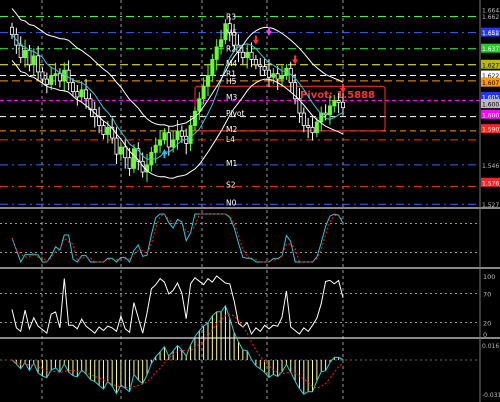  What do you see at coordinates (490, 183) in the screenshot?
I see `axis-tag-label: 1.576` at bounding box center [490, 183].